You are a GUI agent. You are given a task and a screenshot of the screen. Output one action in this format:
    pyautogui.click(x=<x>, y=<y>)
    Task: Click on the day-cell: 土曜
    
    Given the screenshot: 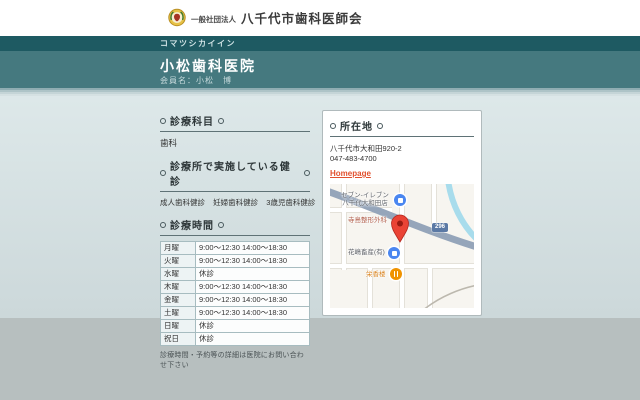 What is the action you would take?
    pyautogui.click(x=178, y=313)
    